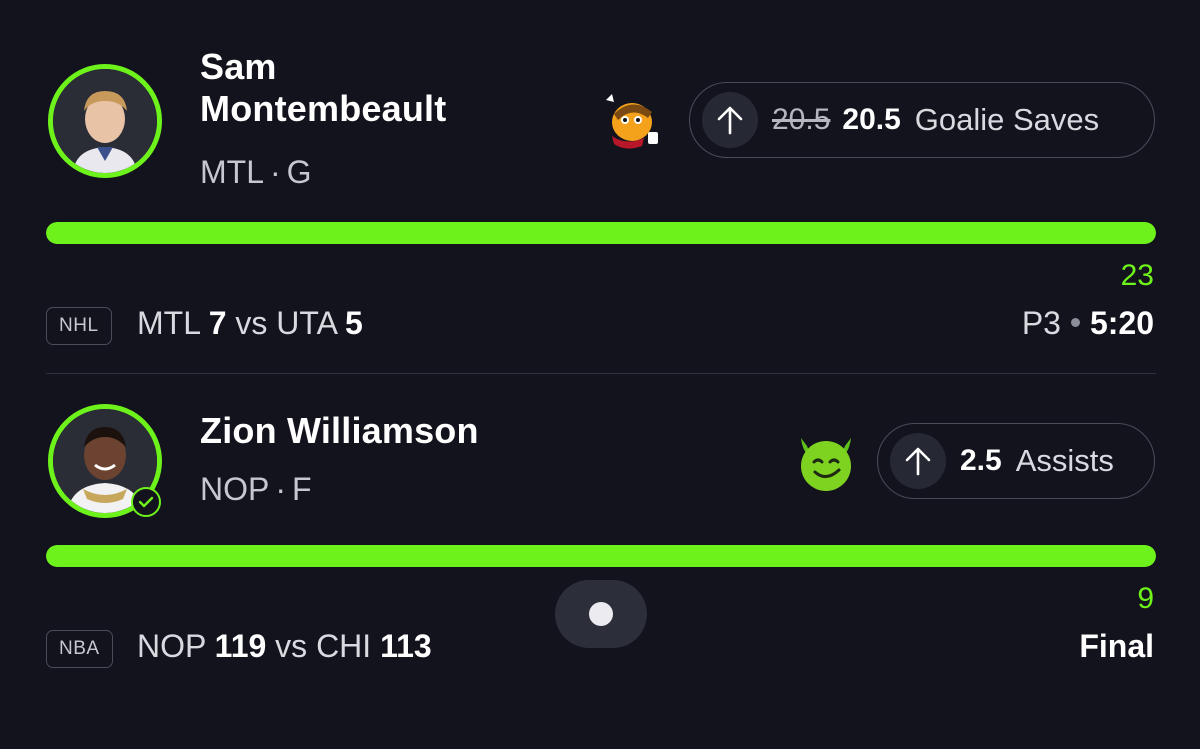  Describe the element at coordinates (1088, 323) in the screenshot. I see `game-clock: P3 5:20` at that location.